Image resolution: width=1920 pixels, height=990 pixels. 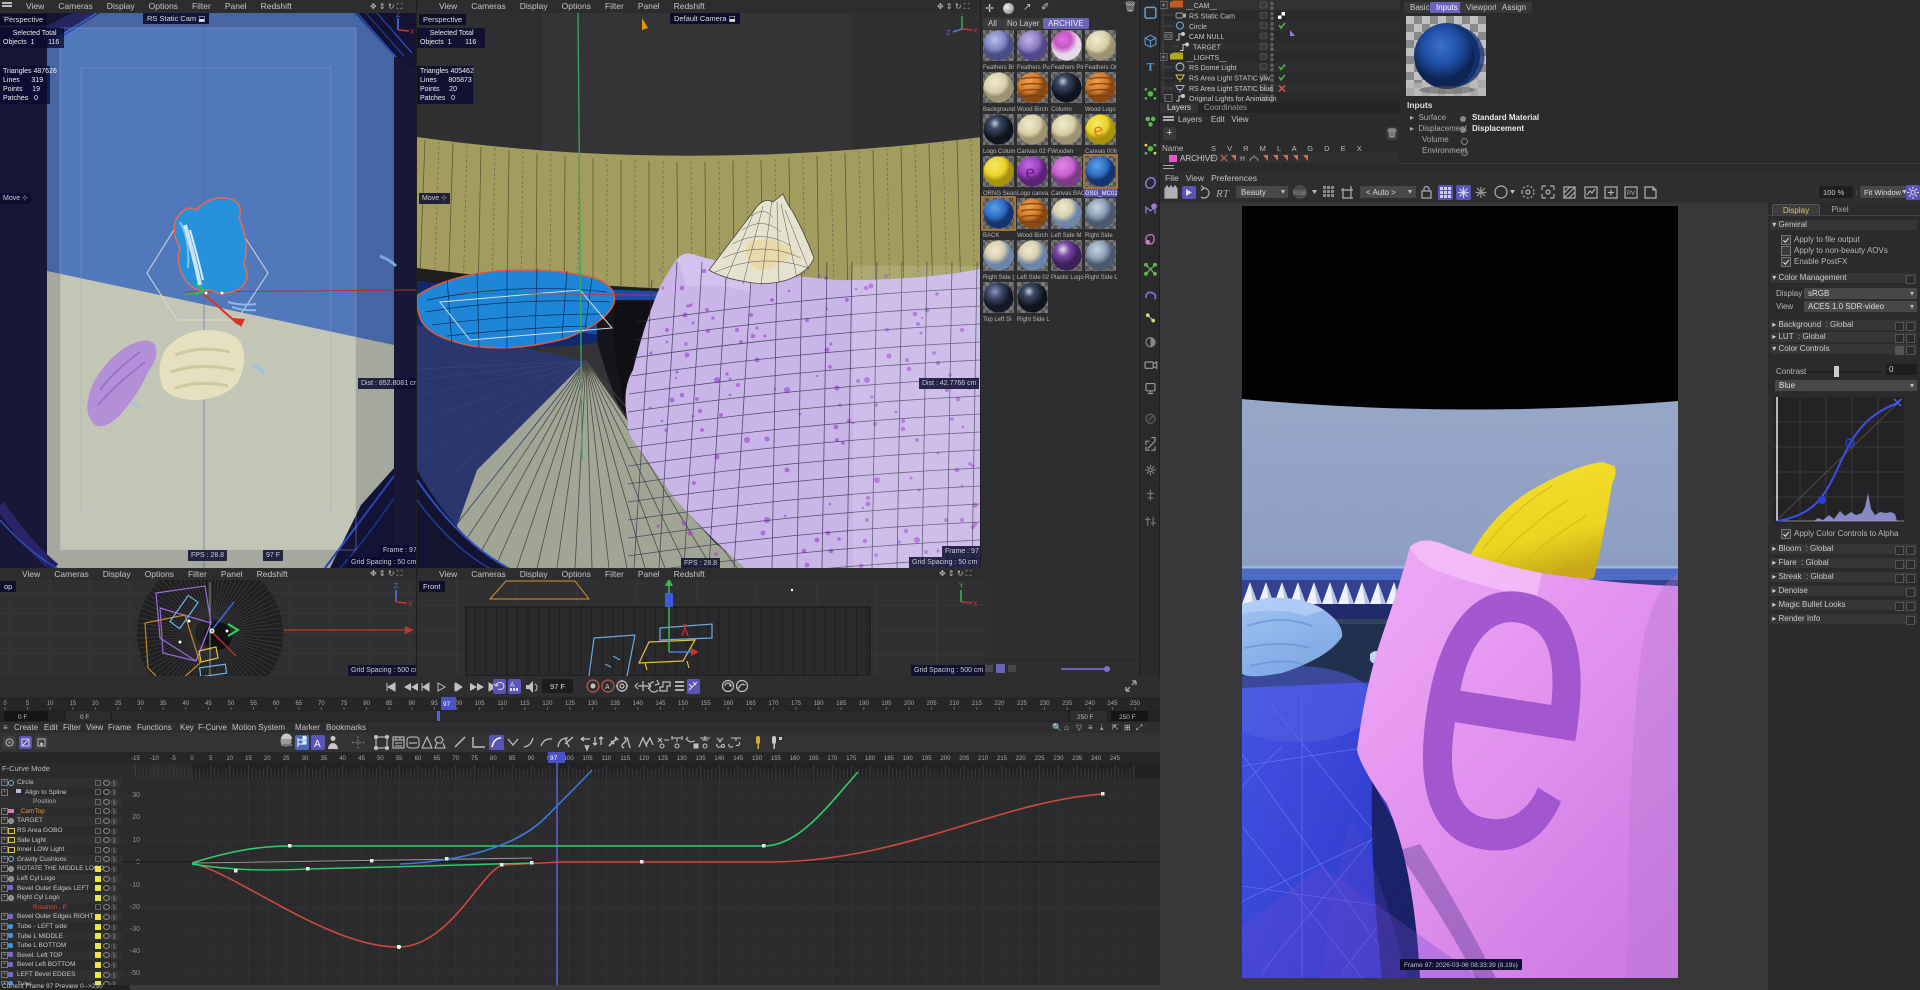 I want to click on svg-text: Logo Colum, so click(x=999, y=152).